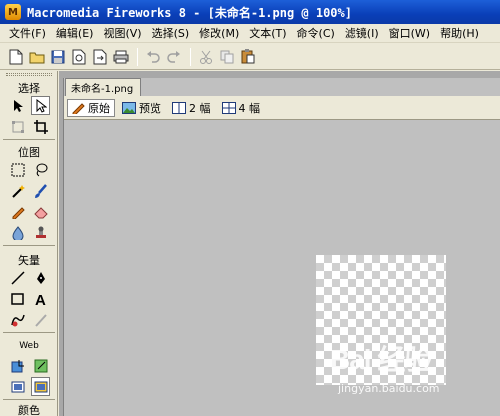 The image size is (500, 416). What do you see at coordinates (40, 277) in the screenshot?
I see `pen-tool-icon` at bounding box center [40, 277].